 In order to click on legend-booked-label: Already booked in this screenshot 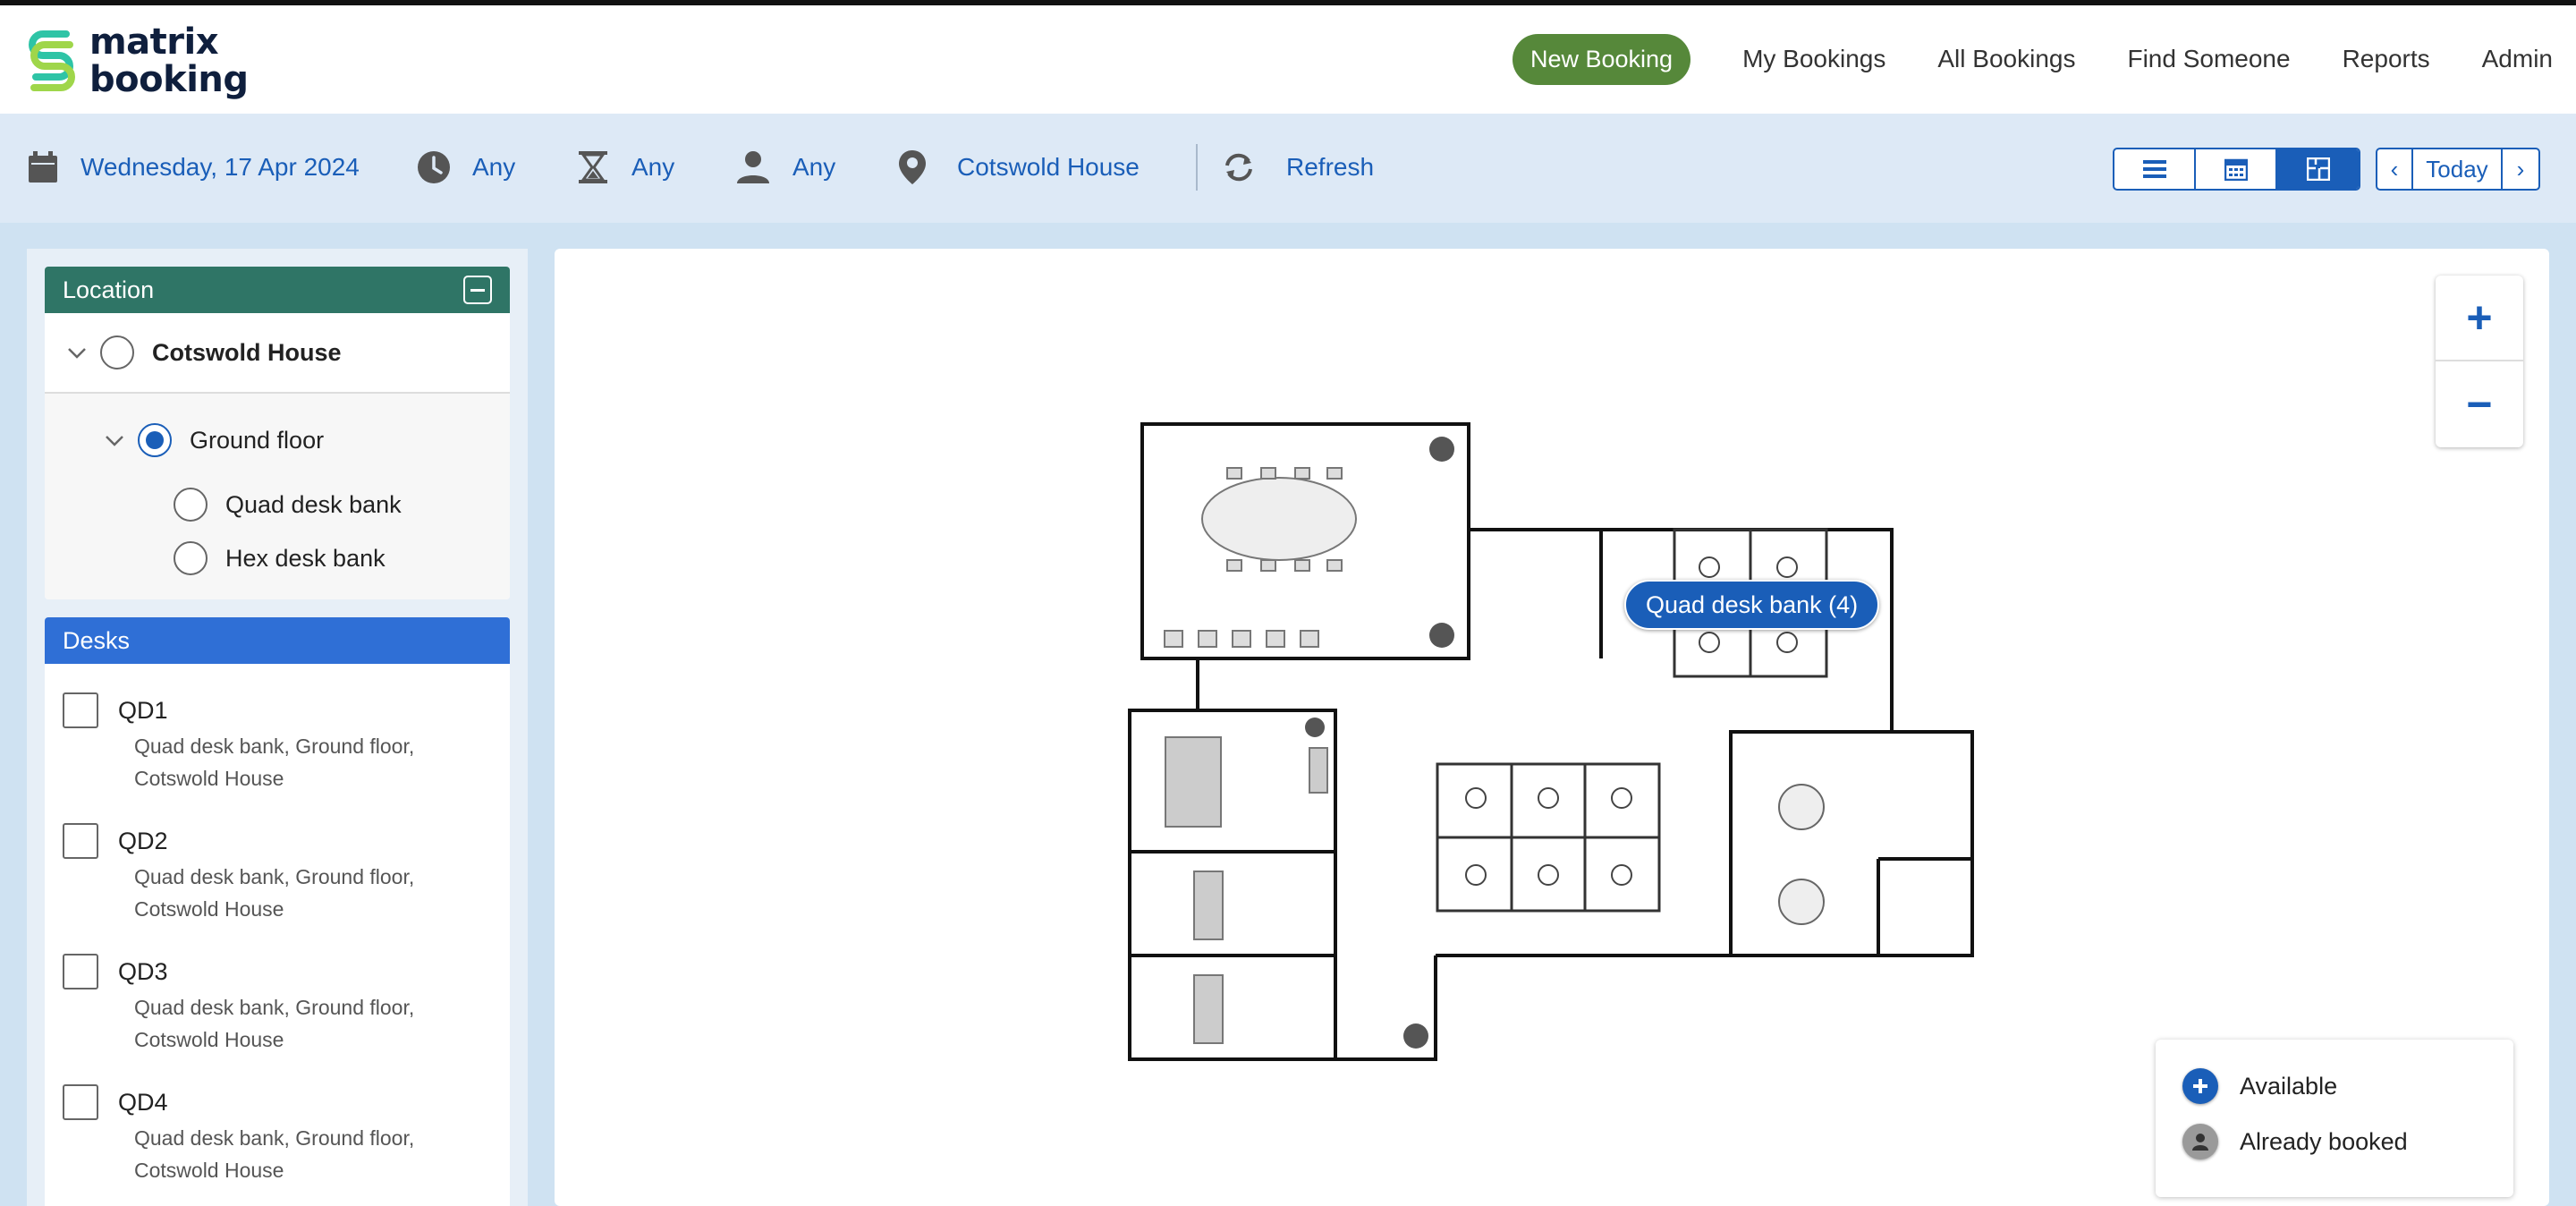, I will do `click(2324, 1141)`.